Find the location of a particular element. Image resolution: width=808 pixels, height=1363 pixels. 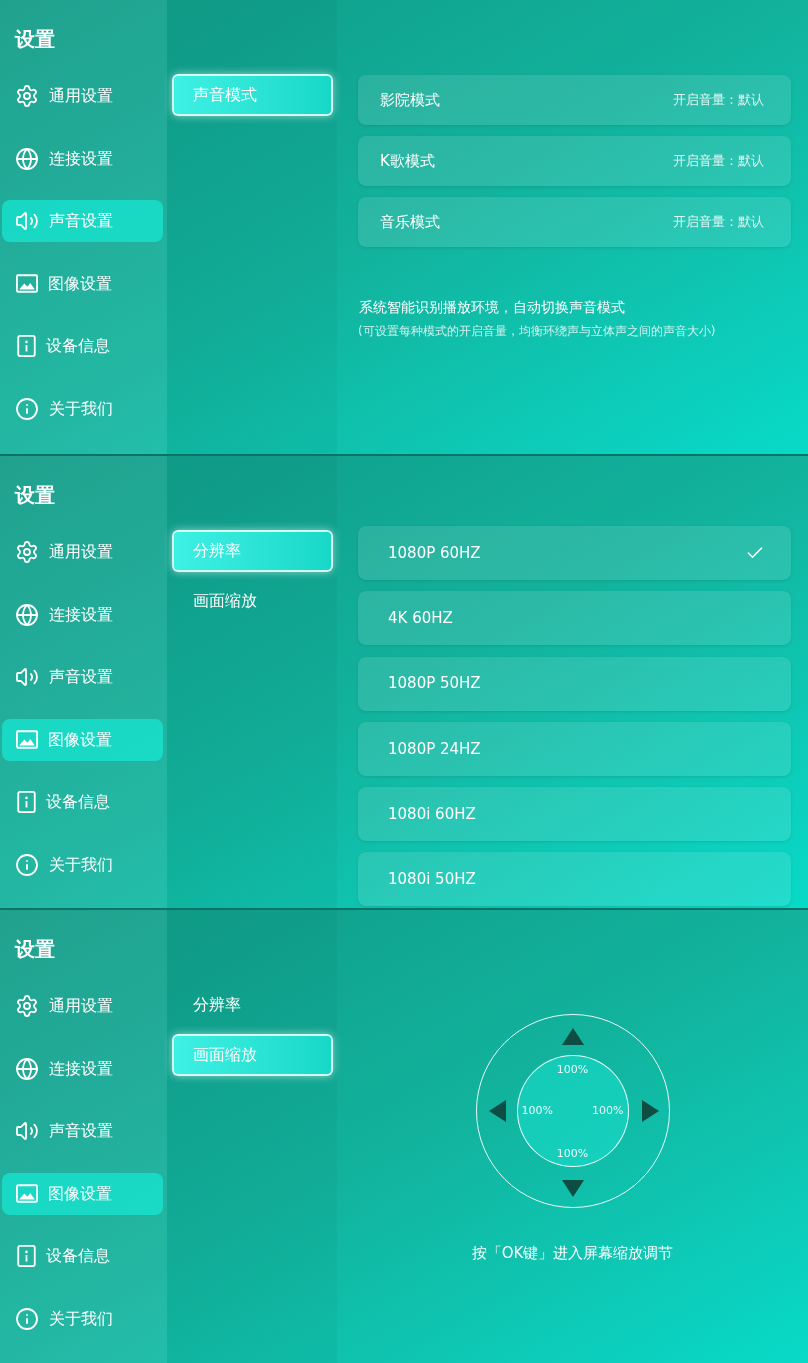

sound-mode-row: 影院模式 开启音量：默认 is located at coordinates (574, 100).